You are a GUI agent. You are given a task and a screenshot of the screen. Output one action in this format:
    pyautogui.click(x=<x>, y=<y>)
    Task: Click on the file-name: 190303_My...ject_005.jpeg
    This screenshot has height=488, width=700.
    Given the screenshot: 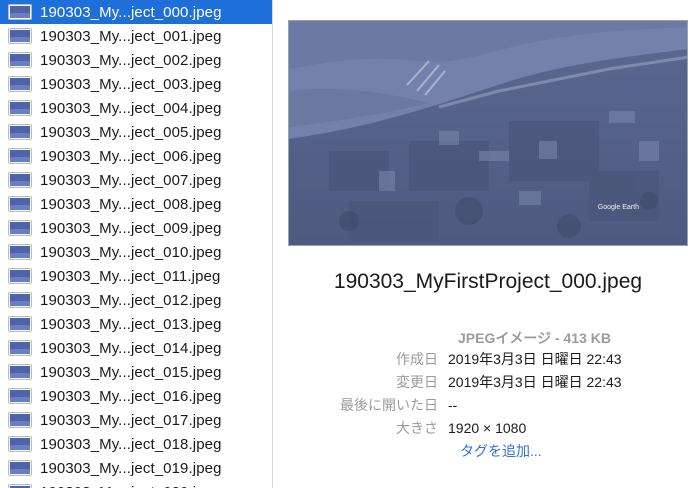 What is the action you would take?
    pyautogui.click(x=131, y=132)
    